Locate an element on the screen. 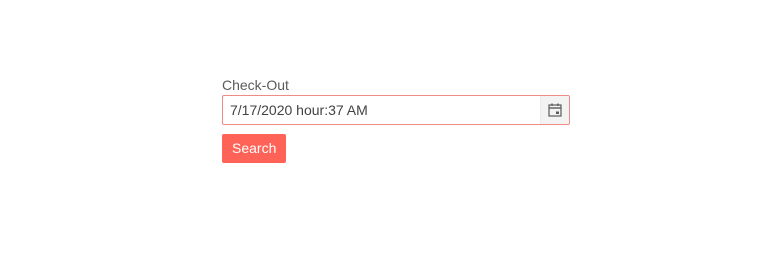  calendar-toggle-button is located at coordinates (554, 110).